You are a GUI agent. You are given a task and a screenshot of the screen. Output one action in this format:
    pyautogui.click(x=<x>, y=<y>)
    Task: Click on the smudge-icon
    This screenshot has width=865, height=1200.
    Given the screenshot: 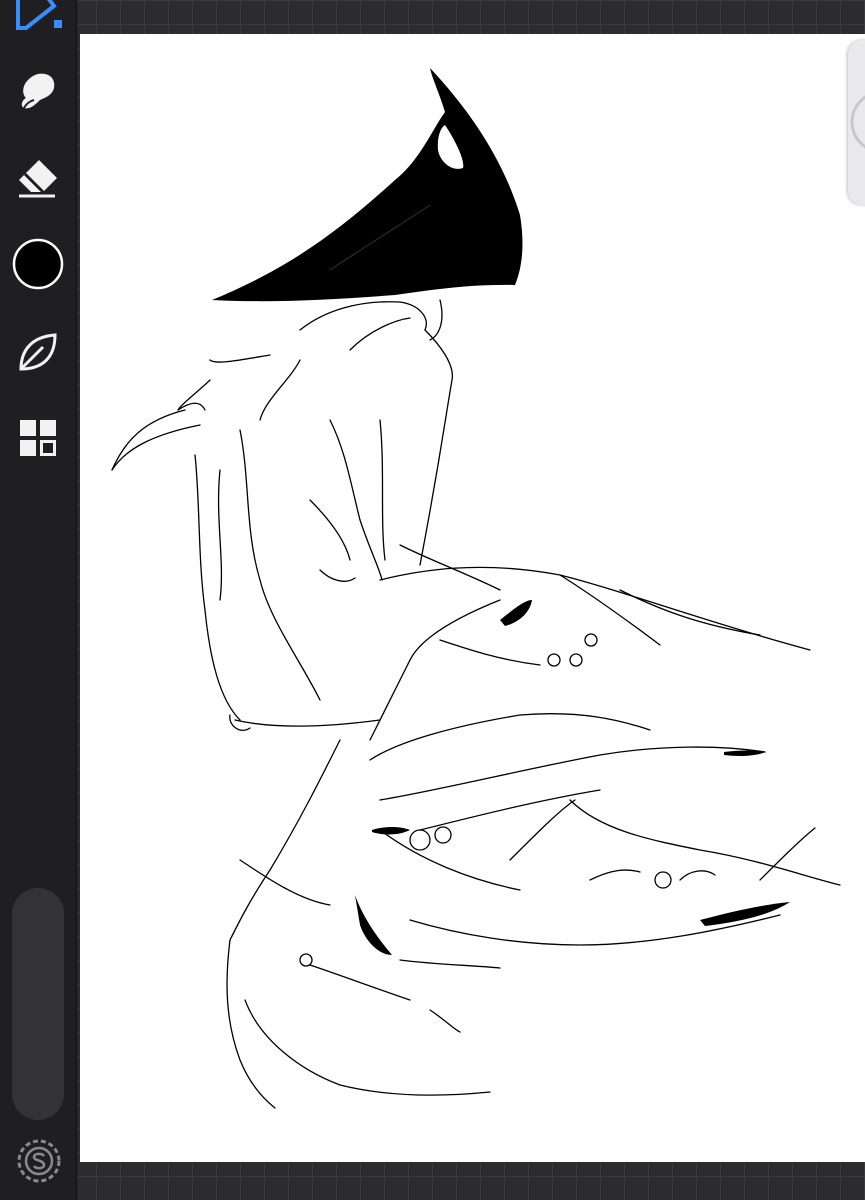 What is the action you would take?
    pyautogui.click(x=38, y=90)
    